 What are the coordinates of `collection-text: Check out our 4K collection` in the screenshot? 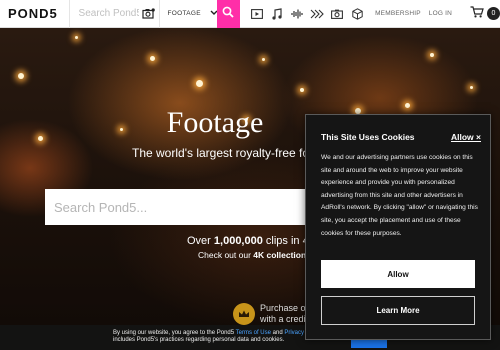 It's located at (253, 255).